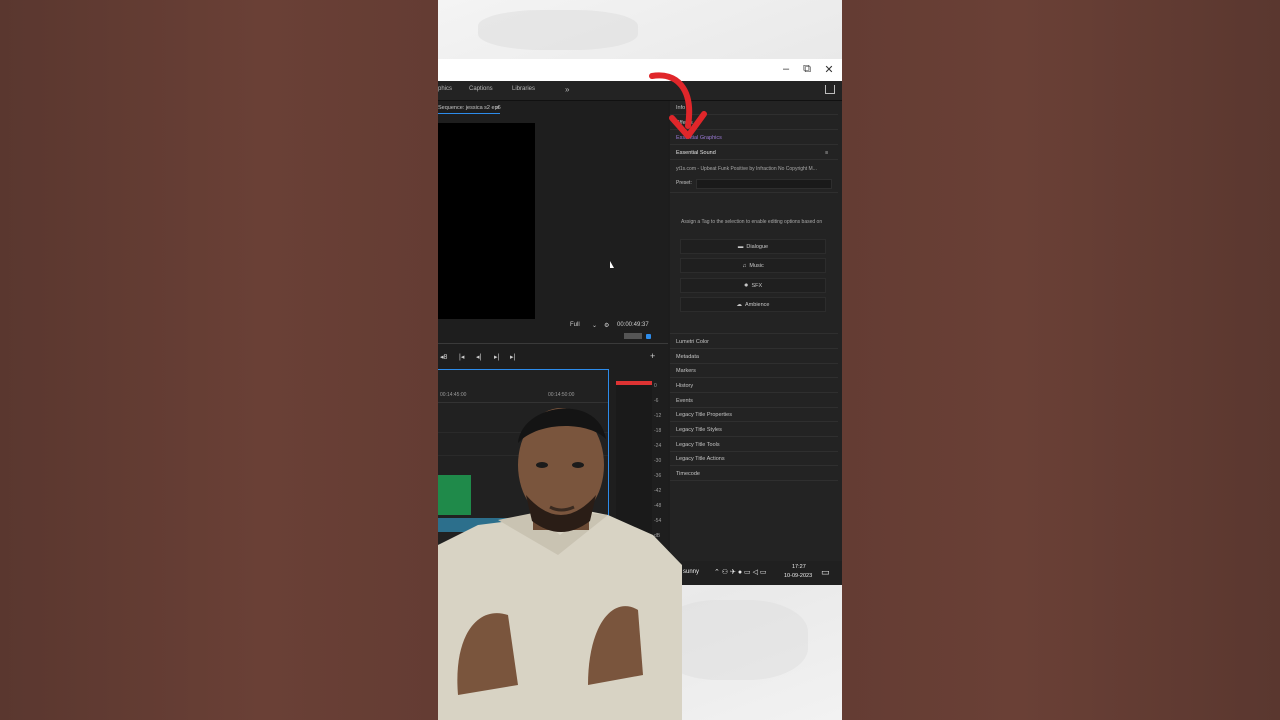 This screenshot has height=720, width=1280. Describe the element at coordinates (829, 69) in the screenshot. I see `close-button: ✕` at that location.